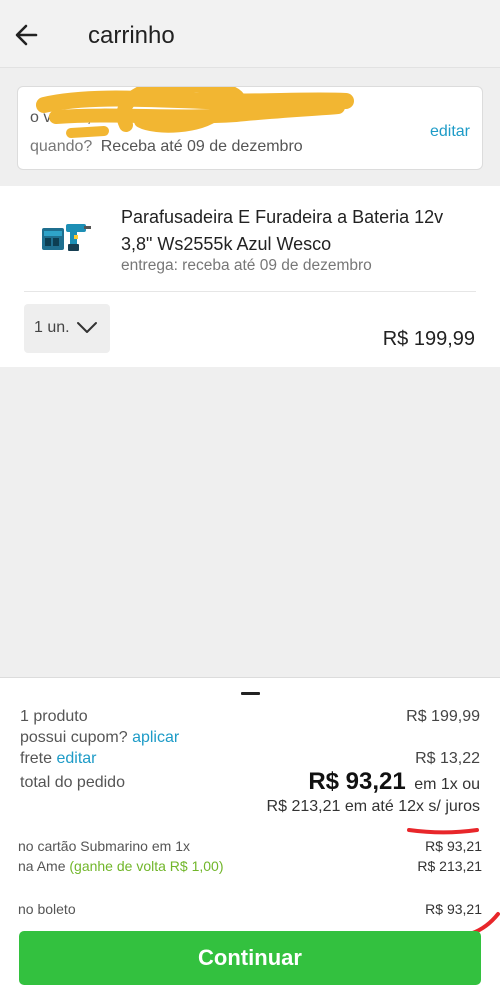  What do you see at coordinates (250, 693) in the screenshot?
I see `sheet-handle` at bounding box center [250, 693].